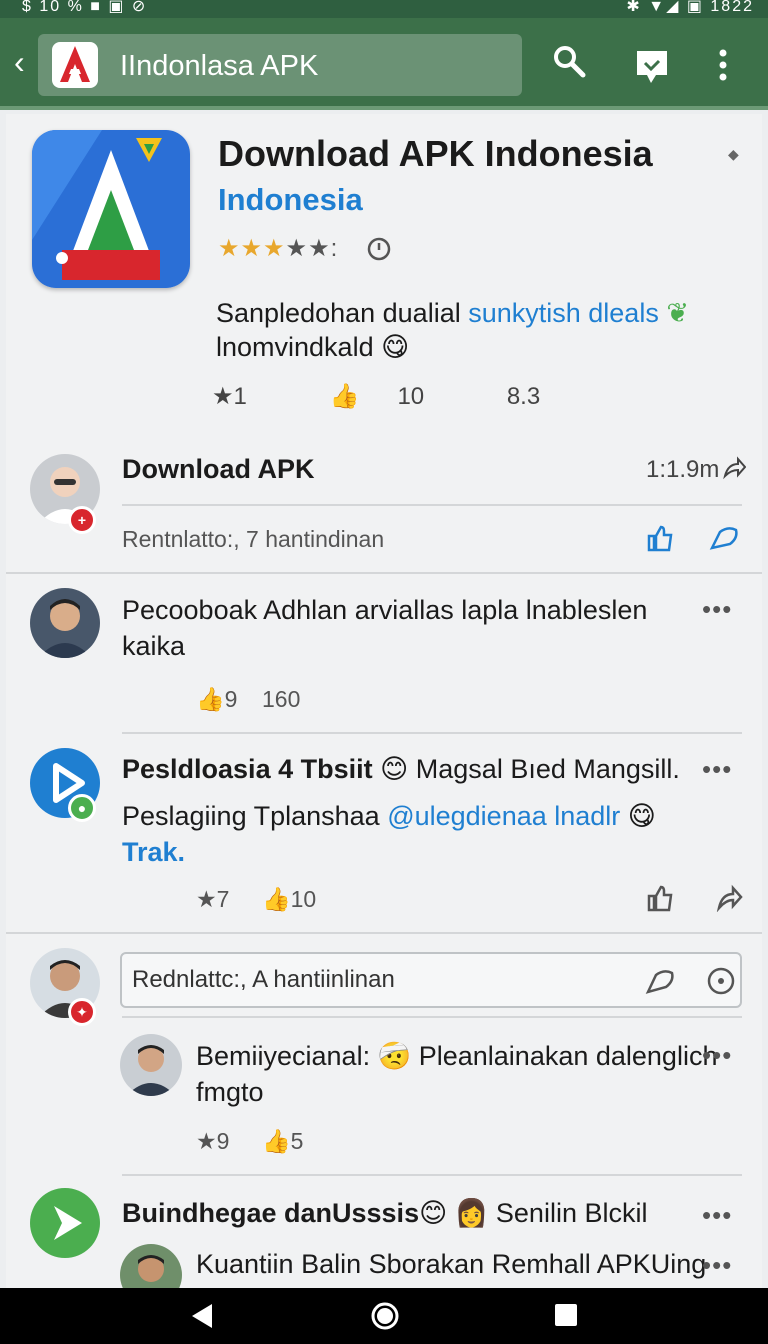 The width and height of the screenshot is (768, 1344). I want to click on reply-stars: ★9, so click(212, 1141).